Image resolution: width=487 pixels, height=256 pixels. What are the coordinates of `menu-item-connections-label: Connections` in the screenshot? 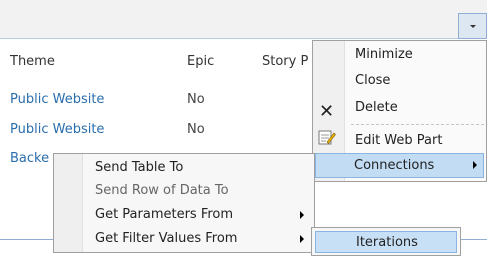 It's located at (394, 165).